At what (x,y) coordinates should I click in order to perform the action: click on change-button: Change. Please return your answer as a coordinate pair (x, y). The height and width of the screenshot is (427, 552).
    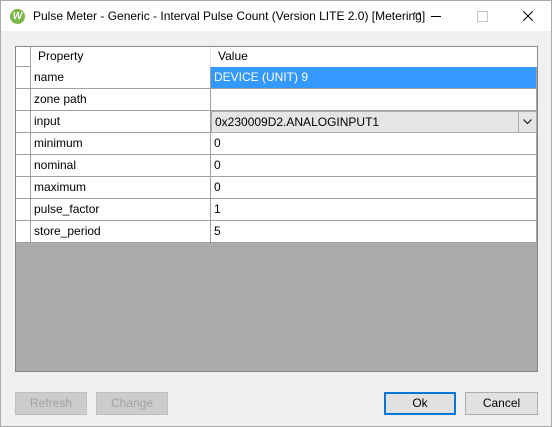
    Looking at the image, I should click on (132, 403).